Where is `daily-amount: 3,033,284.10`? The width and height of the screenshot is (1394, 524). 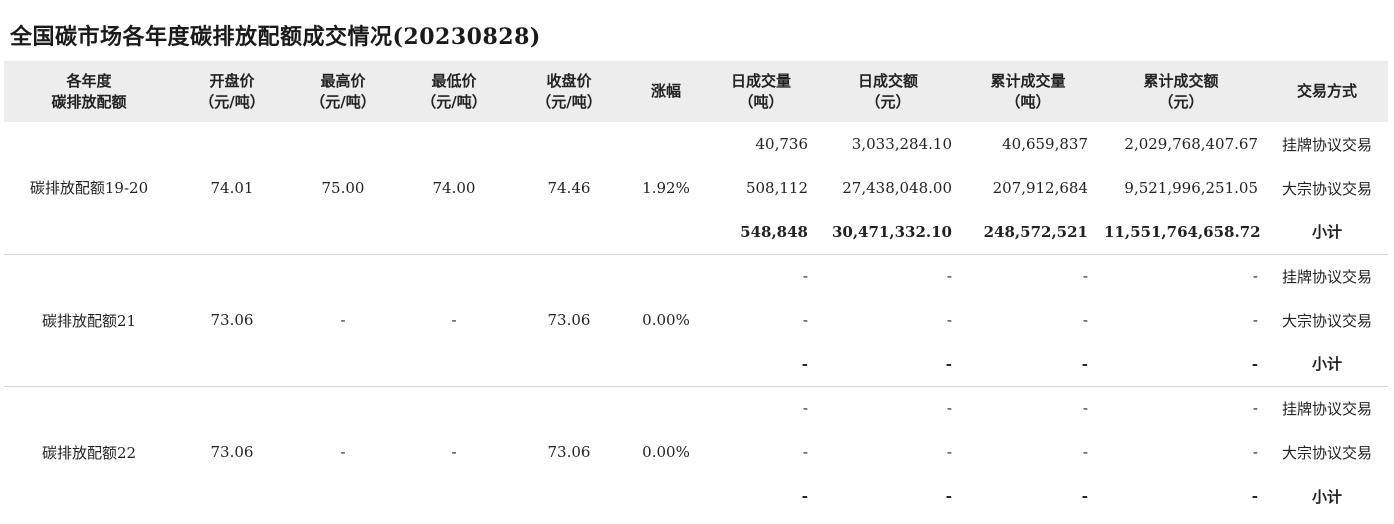
daily-amount: 3,033,284.10 is located at coordinates (901, 144).